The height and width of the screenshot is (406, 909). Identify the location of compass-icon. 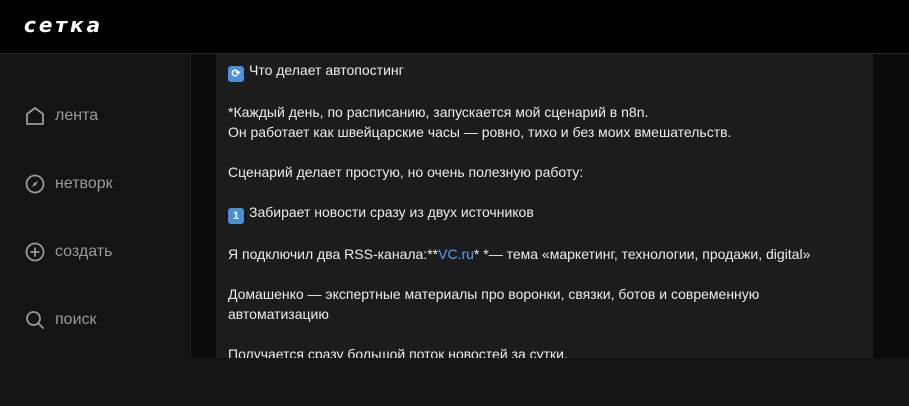
(35, 184).